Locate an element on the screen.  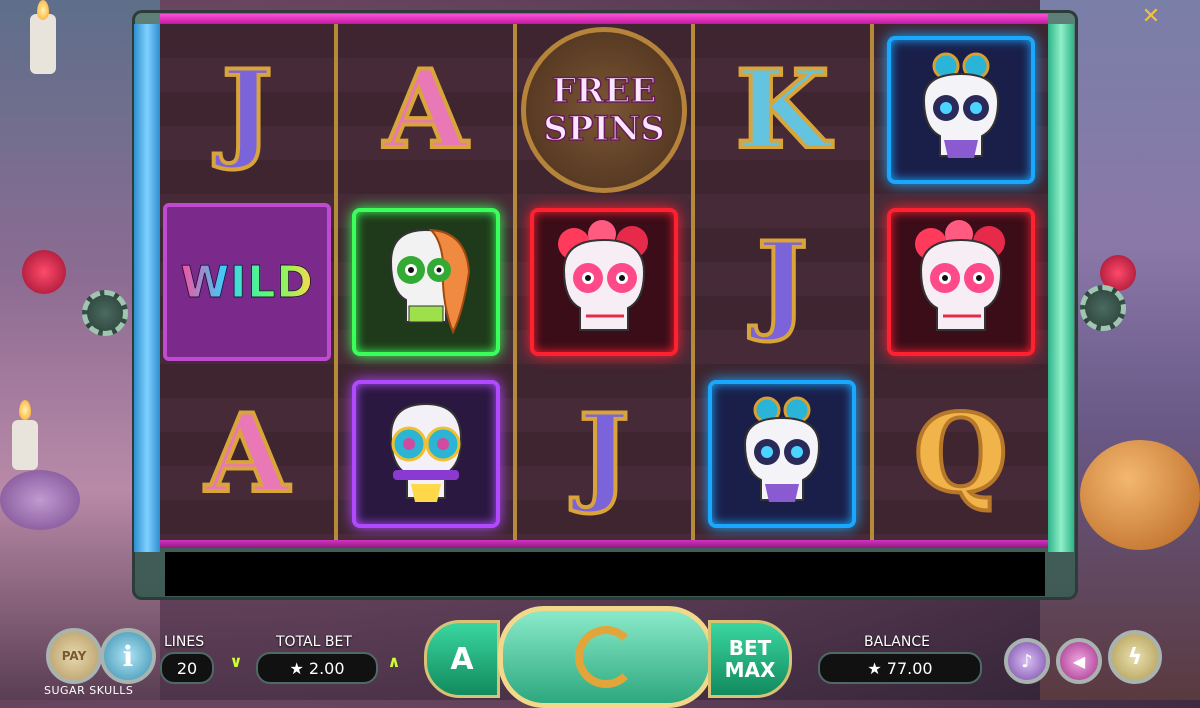
info-icon: i is located at coordinates (128, 656).